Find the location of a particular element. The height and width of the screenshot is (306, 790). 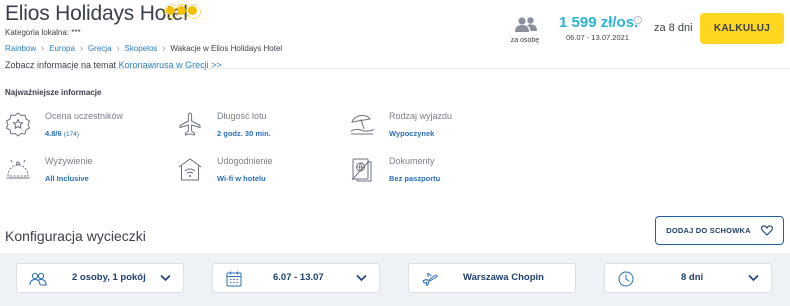

rating-score: 4.8/6 is located at coordinates (53, 133).